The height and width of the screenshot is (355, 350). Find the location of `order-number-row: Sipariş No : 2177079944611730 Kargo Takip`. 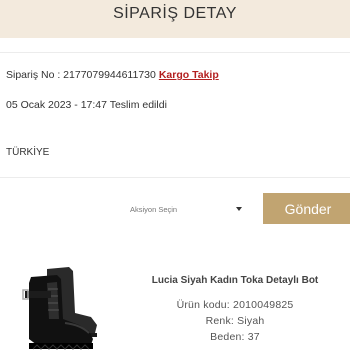

order-number-row: Sipariş No : 2177079944611730 Kargo Takip is located at coordinates (112, 75).